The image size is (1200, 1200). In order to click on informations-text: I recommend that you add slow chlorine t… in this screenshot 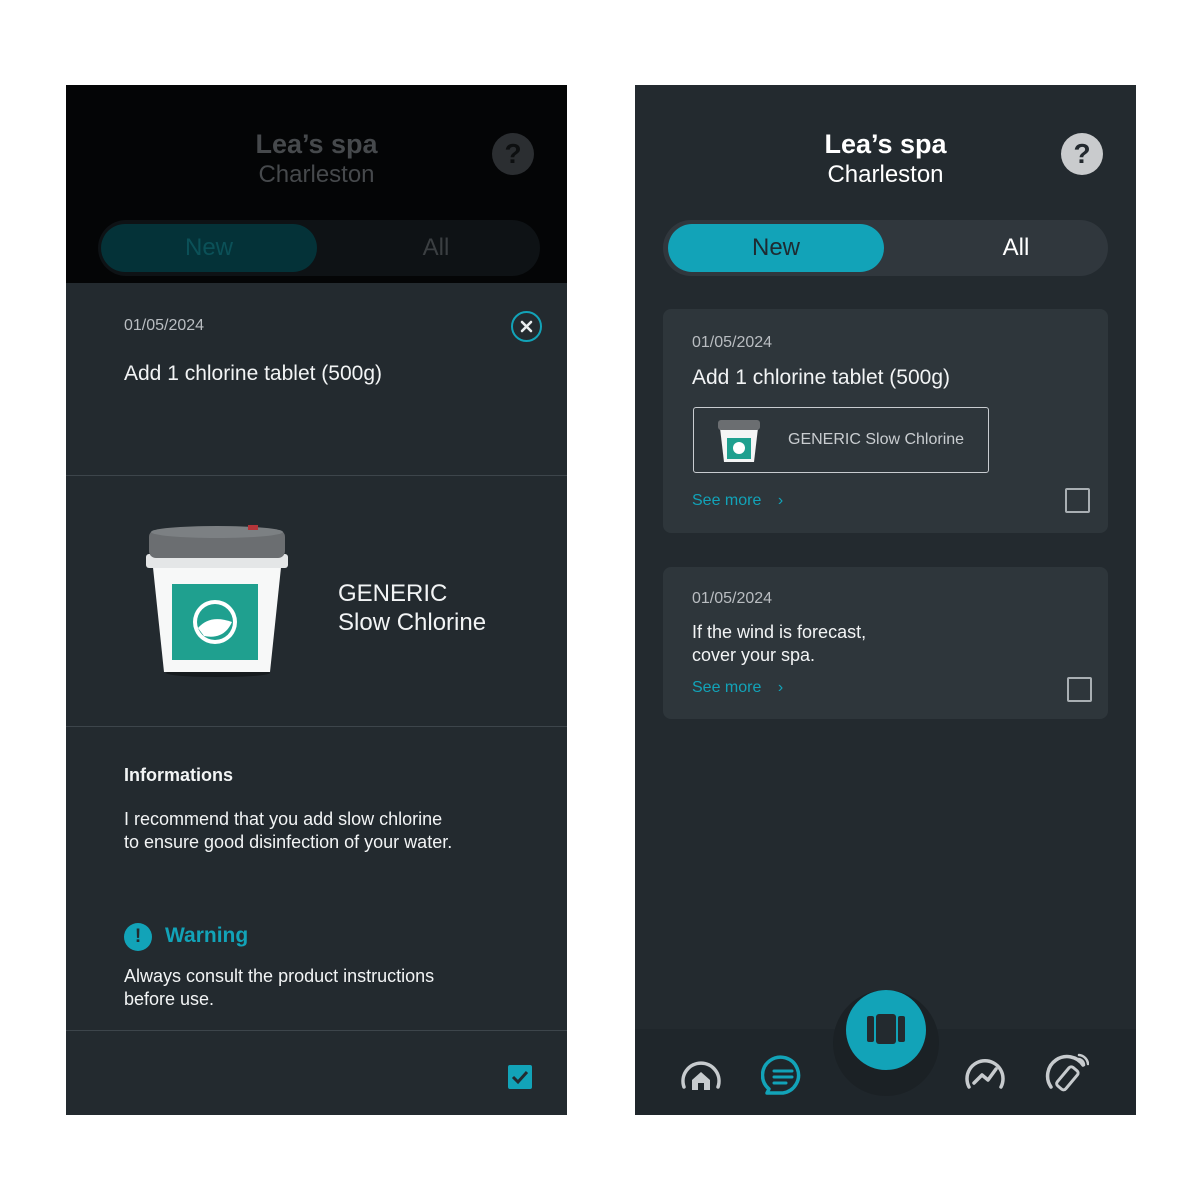, I will do `click(324, 831)`.